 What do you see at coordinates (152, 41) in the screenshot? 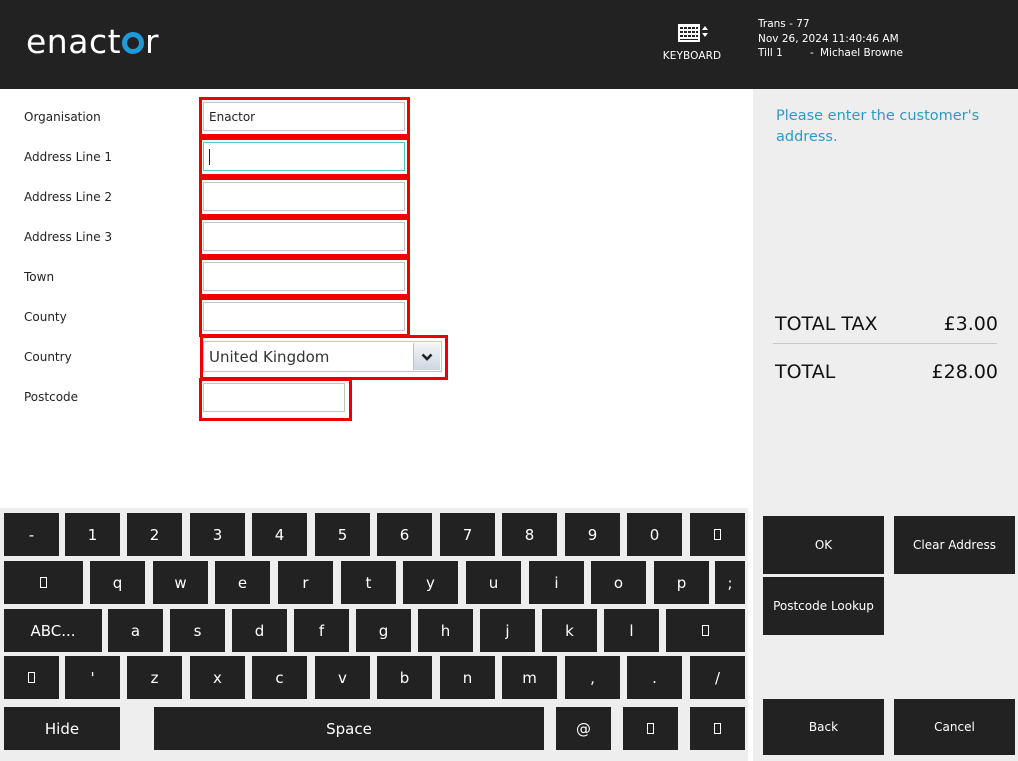
I see `logo-text-right: r` at bounding box center [152, 41].